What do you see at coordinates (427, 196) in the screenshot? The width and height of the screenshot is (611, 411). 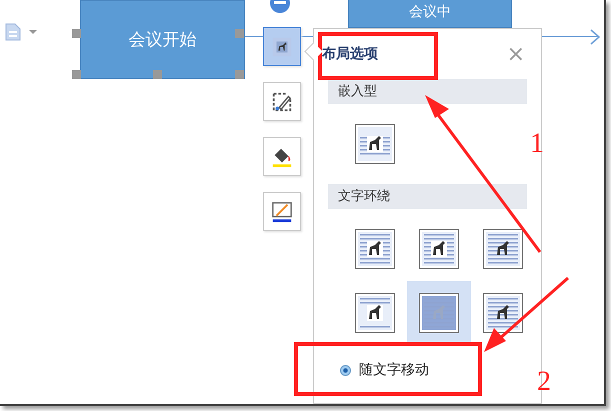 I see `section-header: 文字环绕` at bounding box center [427, 196].